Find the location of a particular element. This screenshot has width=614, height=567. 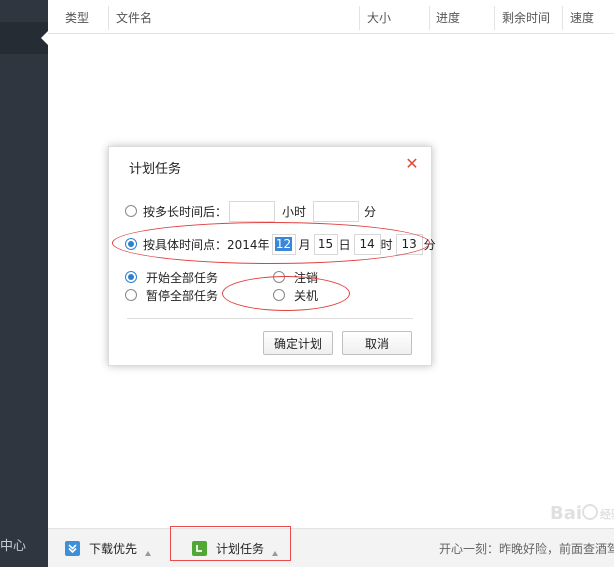

shutdown-option: 关机 is located at coordinates (295, 295).